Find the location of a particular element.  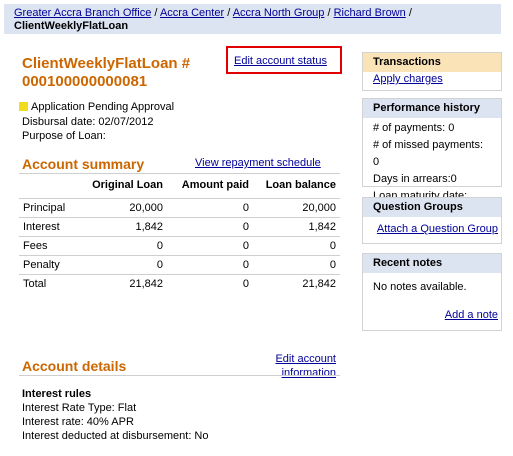

cell-original: 20,000 is located at coordinates (127, 208).